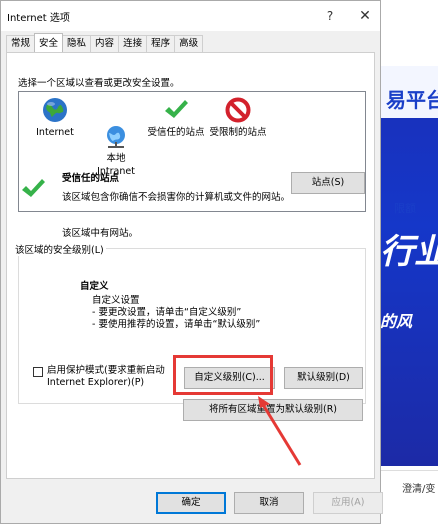 This screenshot has width=438, height=524. I want to click on tab-programs: 程序, so click(161, 43).